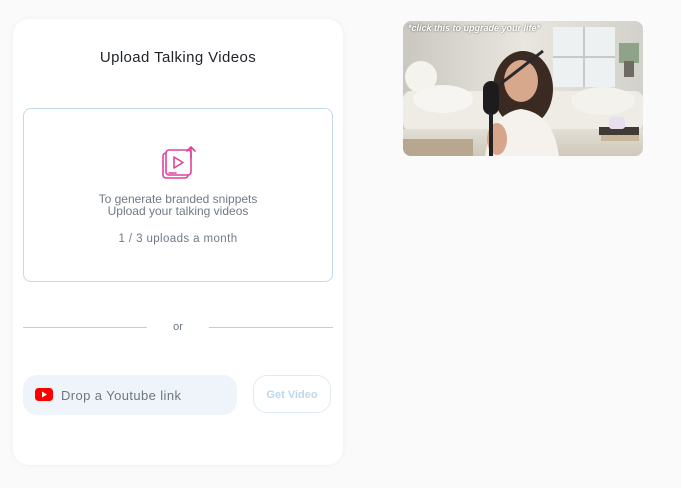 This screenshot has width=681, height=488. I want to click on divider-right, so click(271, 327).